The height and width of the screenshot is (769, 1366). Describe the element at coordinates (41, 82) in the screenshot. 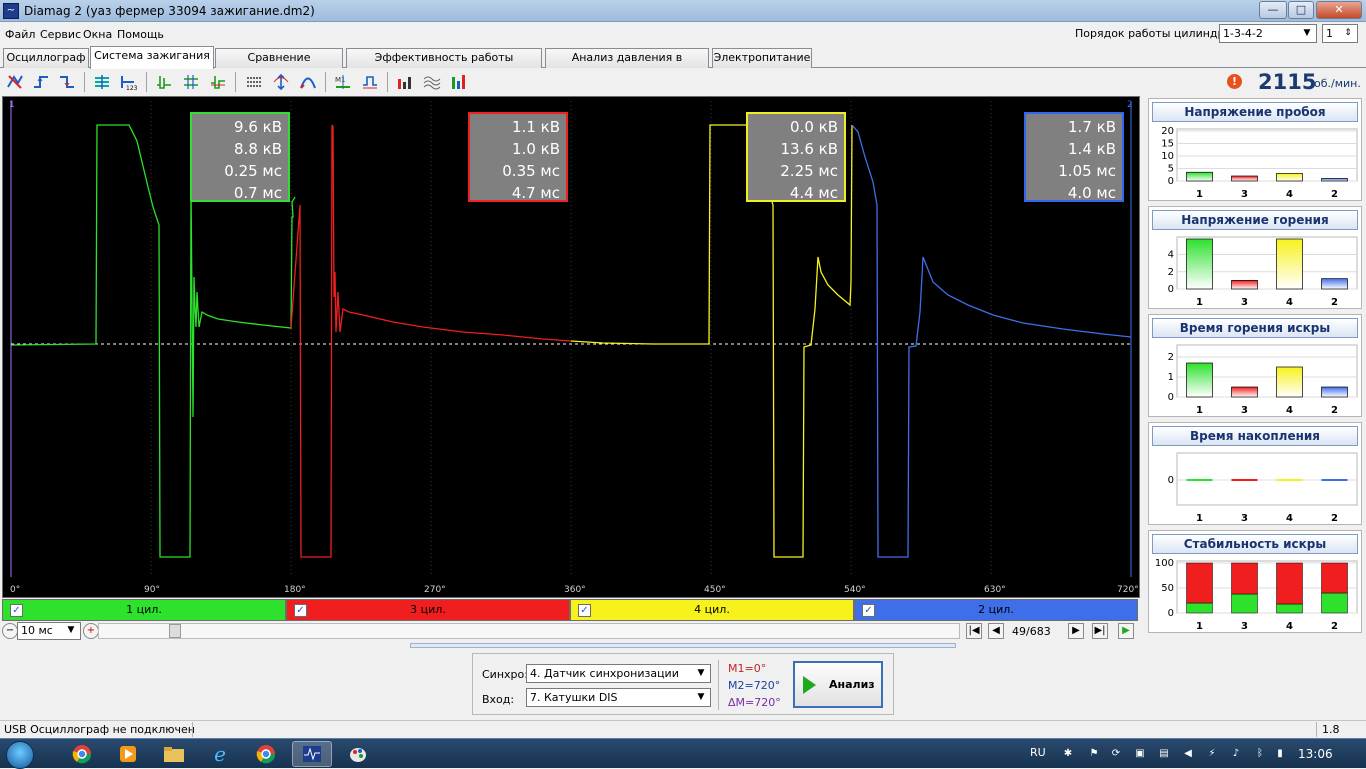

I see `rising-edge-icon` at that location.